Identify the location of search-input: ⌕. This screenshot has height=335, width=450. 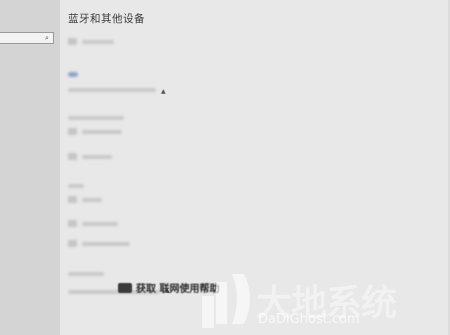
(27, 38).